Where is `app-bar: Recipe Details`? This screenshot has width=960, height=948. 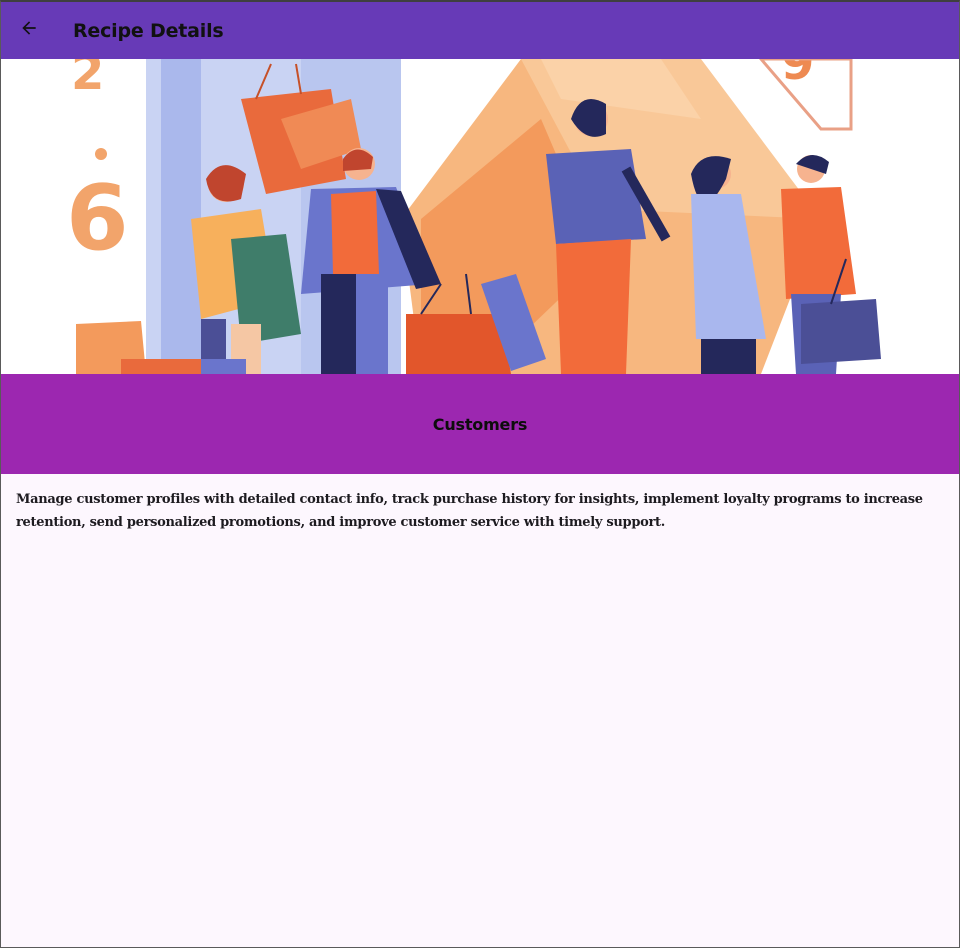
app-bar: Recipe Details is located at coordinates (480, 30).